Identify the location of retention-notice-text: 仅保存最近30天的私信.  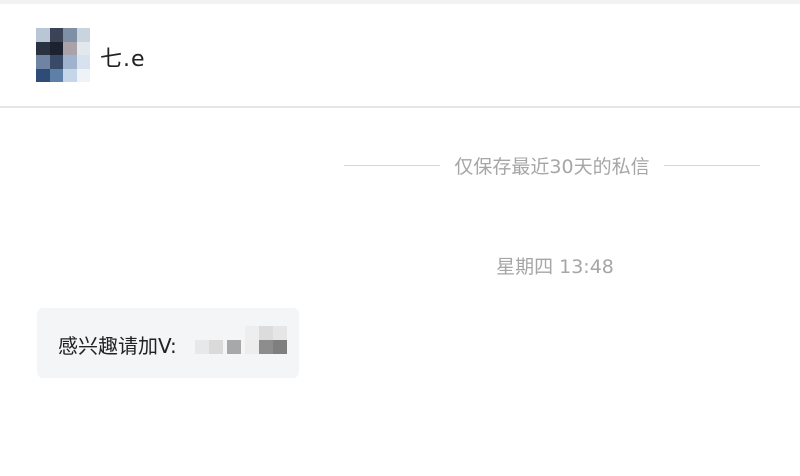
(552, 166).